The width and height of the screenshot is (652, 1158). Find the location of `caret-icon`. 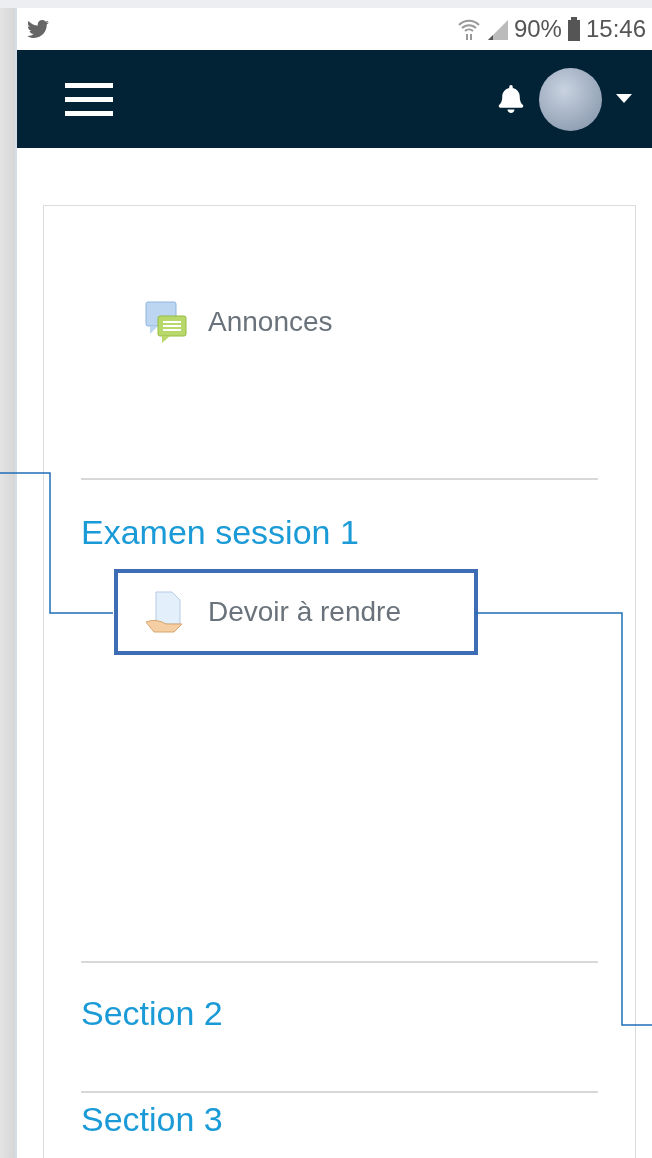

caret-icon is located at coordinates (624, 99).